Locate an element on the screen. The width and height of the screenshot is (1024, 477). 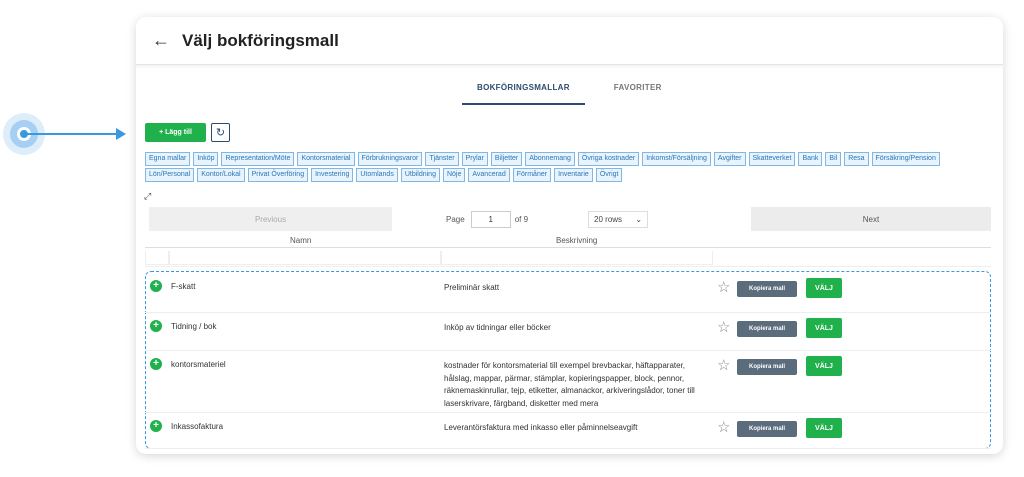
name-filter is located at coordinates (305, 258).